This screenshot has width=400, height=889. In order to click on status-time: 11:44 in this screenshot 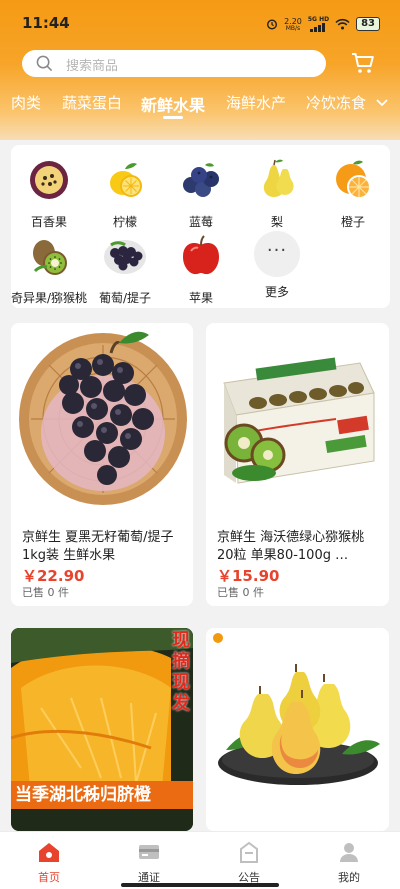, I will do `click(46, 23)`.